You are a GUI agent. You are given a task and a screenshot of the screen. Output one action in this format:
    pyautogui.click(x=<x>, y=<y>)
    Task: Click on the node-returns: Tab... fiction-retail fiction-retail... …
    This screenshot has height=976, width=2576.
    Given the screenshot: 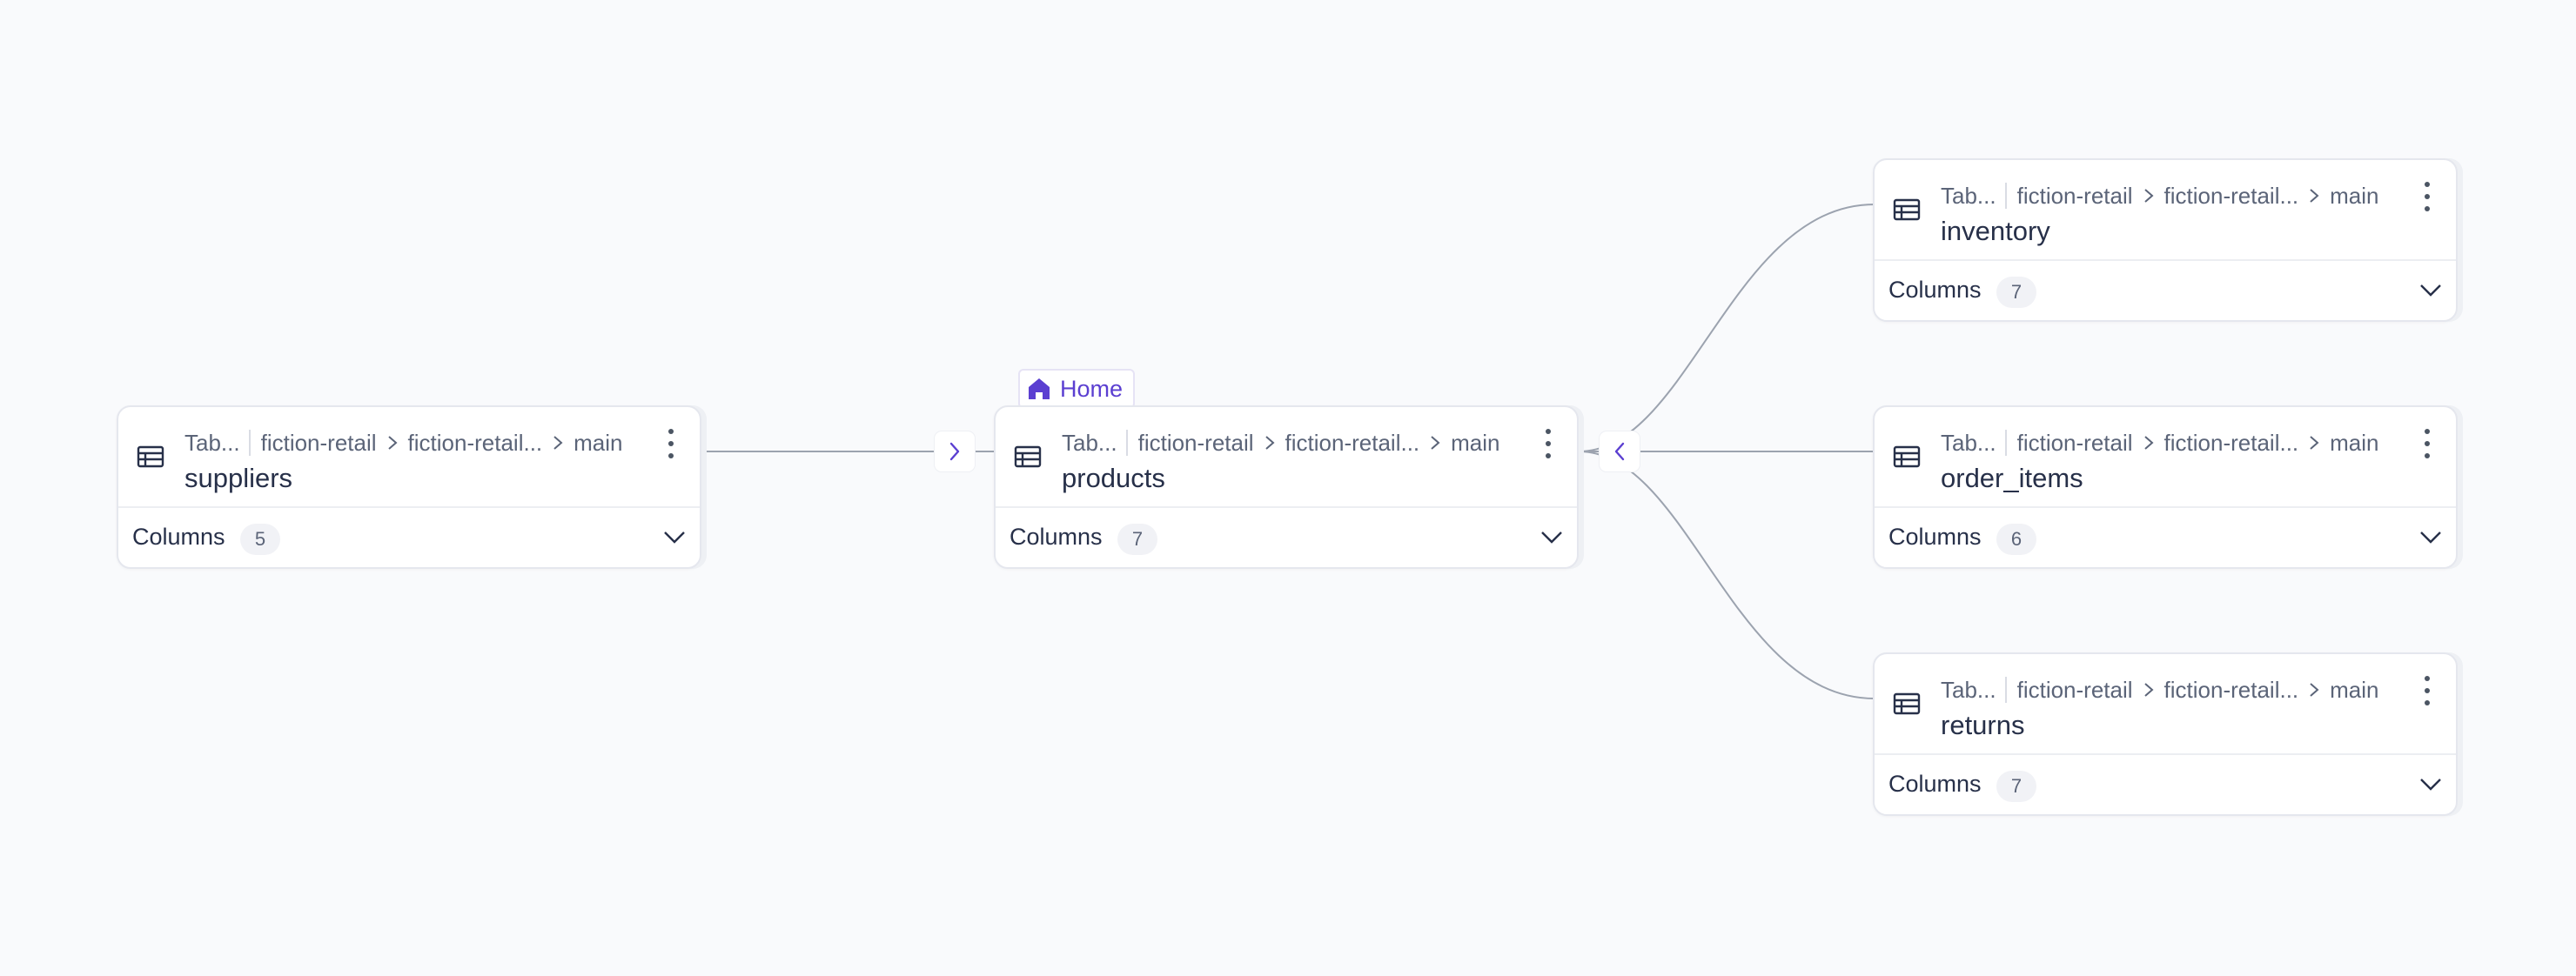 What is the action you would take?
    pyautogui.click(x=2165, y=734)
    